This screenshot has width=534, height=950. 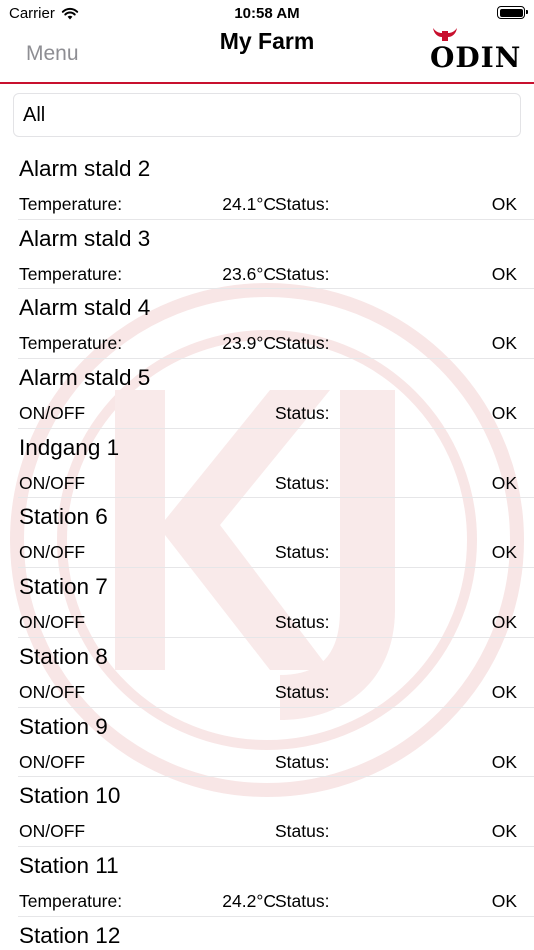 What do you see at coordinates (70, 935) in the screenshot?
I see `item-name: Station 12` at bounding box center [70, 935].